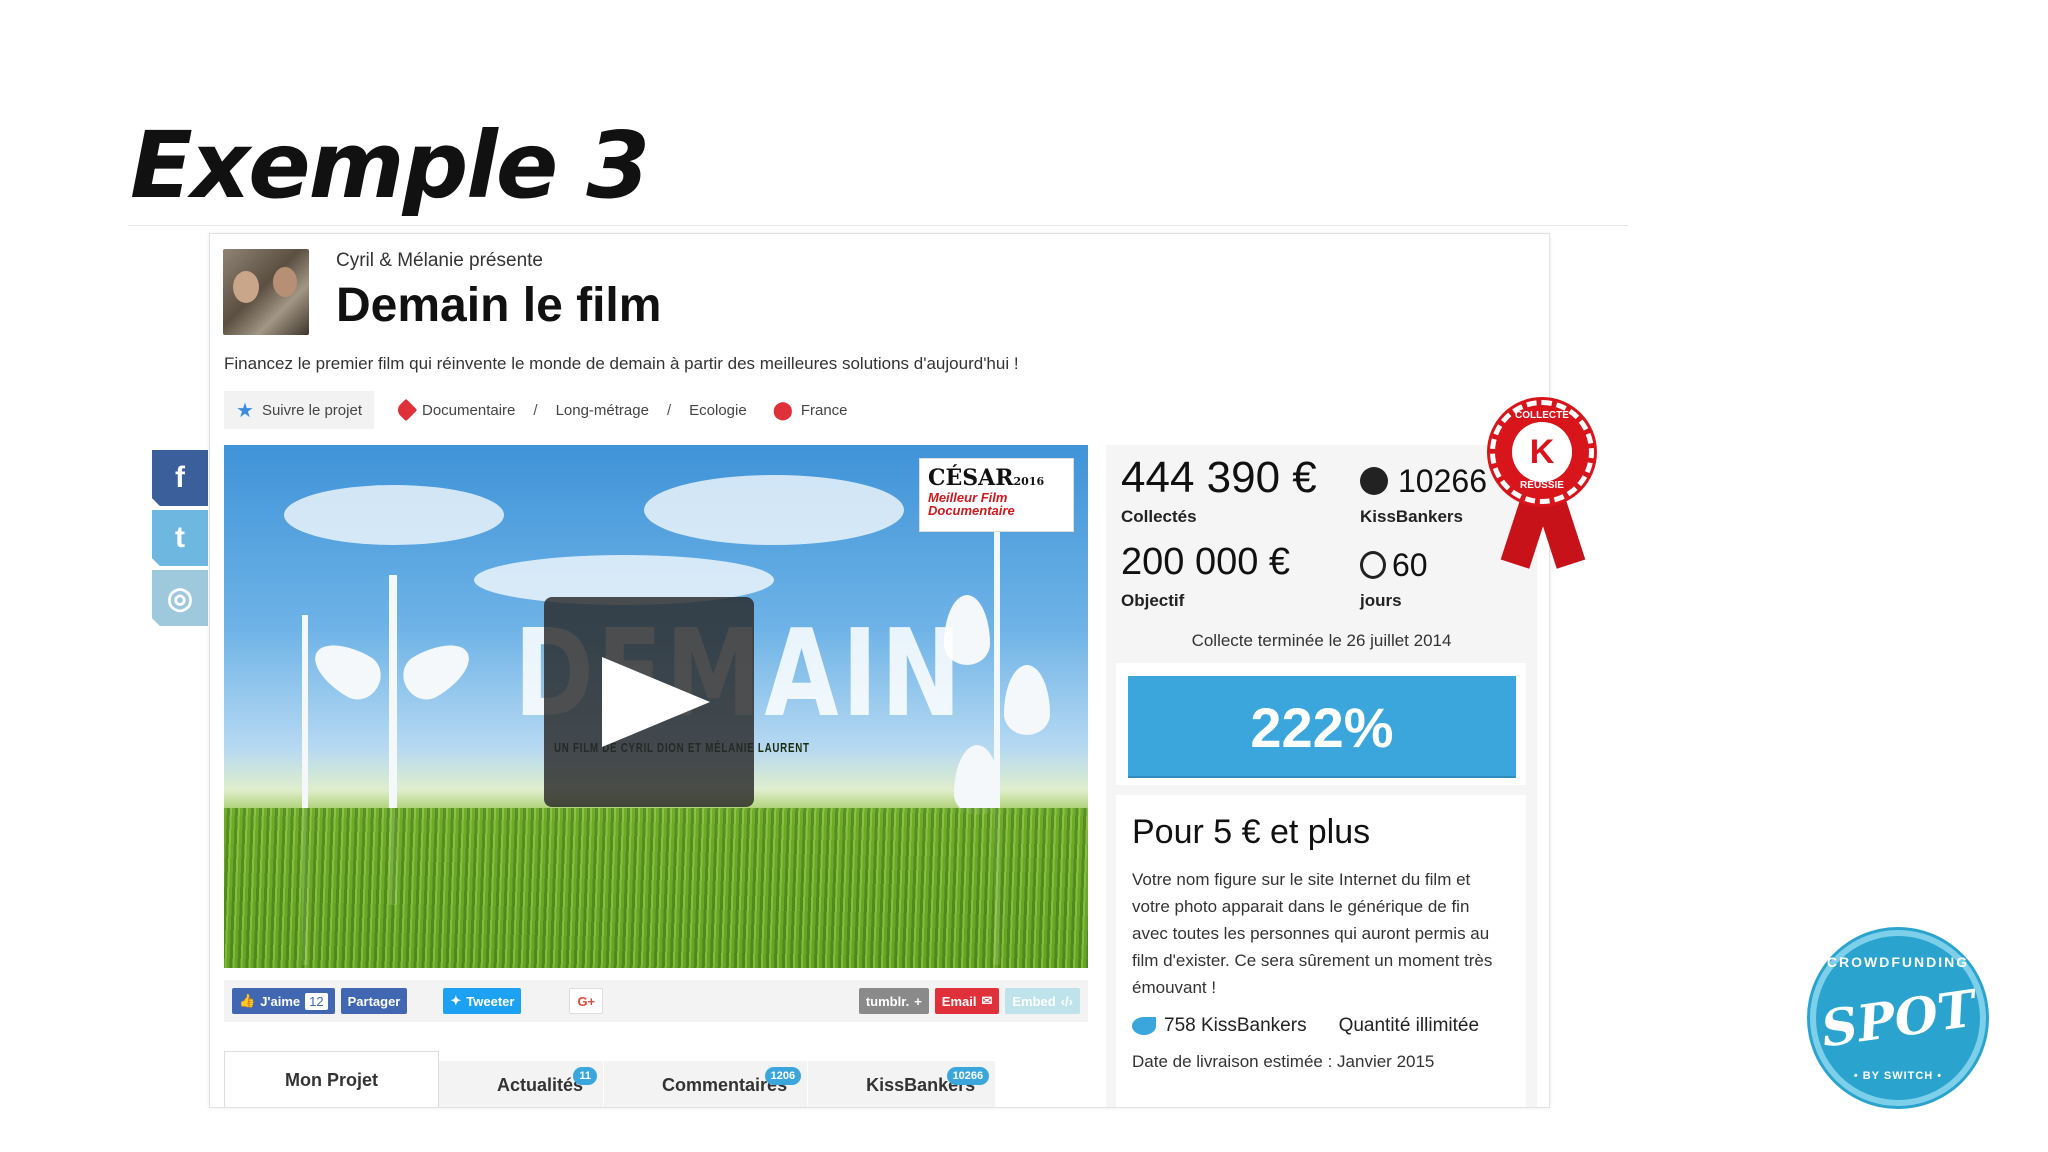  Describe the element at coordinates (1235, 1025) in the screenshot. I see `reward-backers: 758 KissBankers` at that location.